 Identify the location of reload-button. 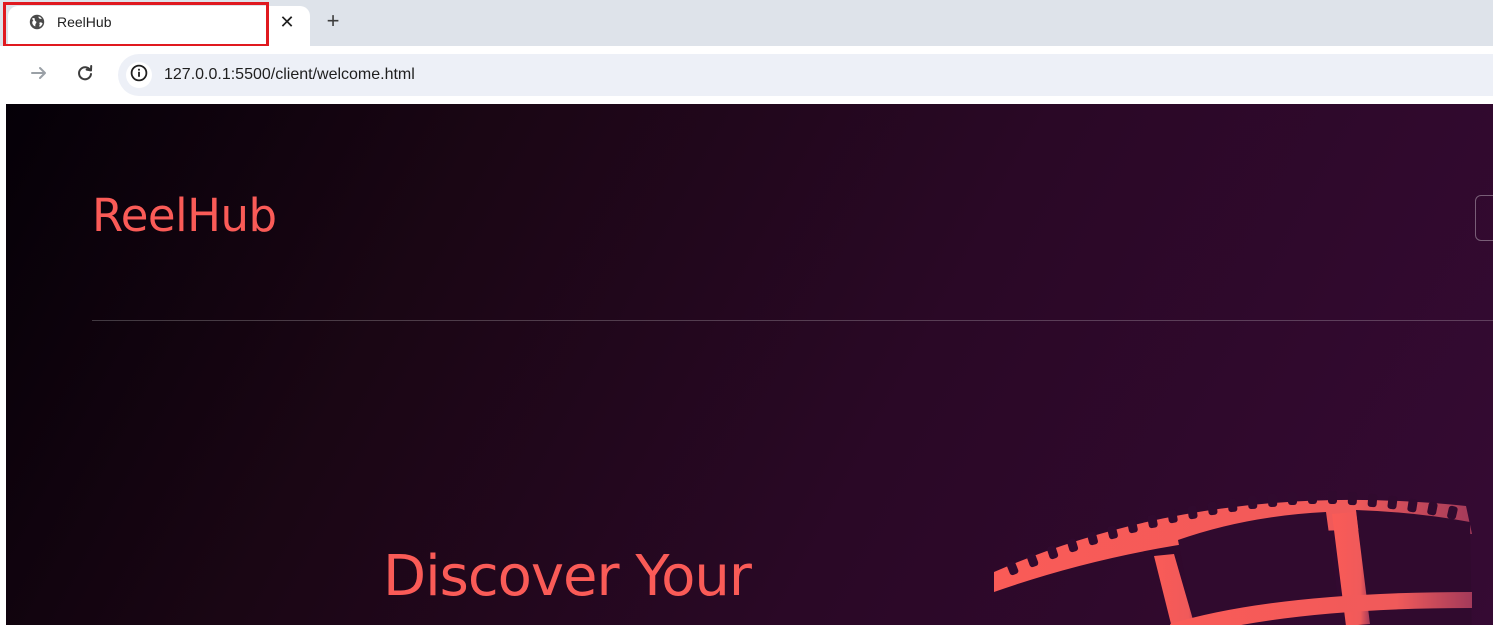
(85, 75).